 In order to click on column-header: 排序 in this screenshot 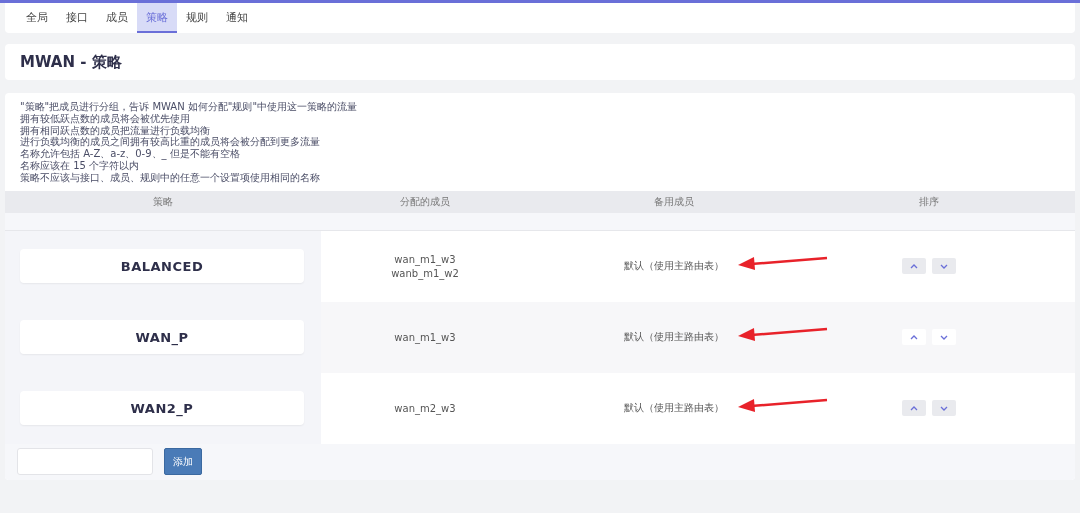, I will do `click(929, 201)`.